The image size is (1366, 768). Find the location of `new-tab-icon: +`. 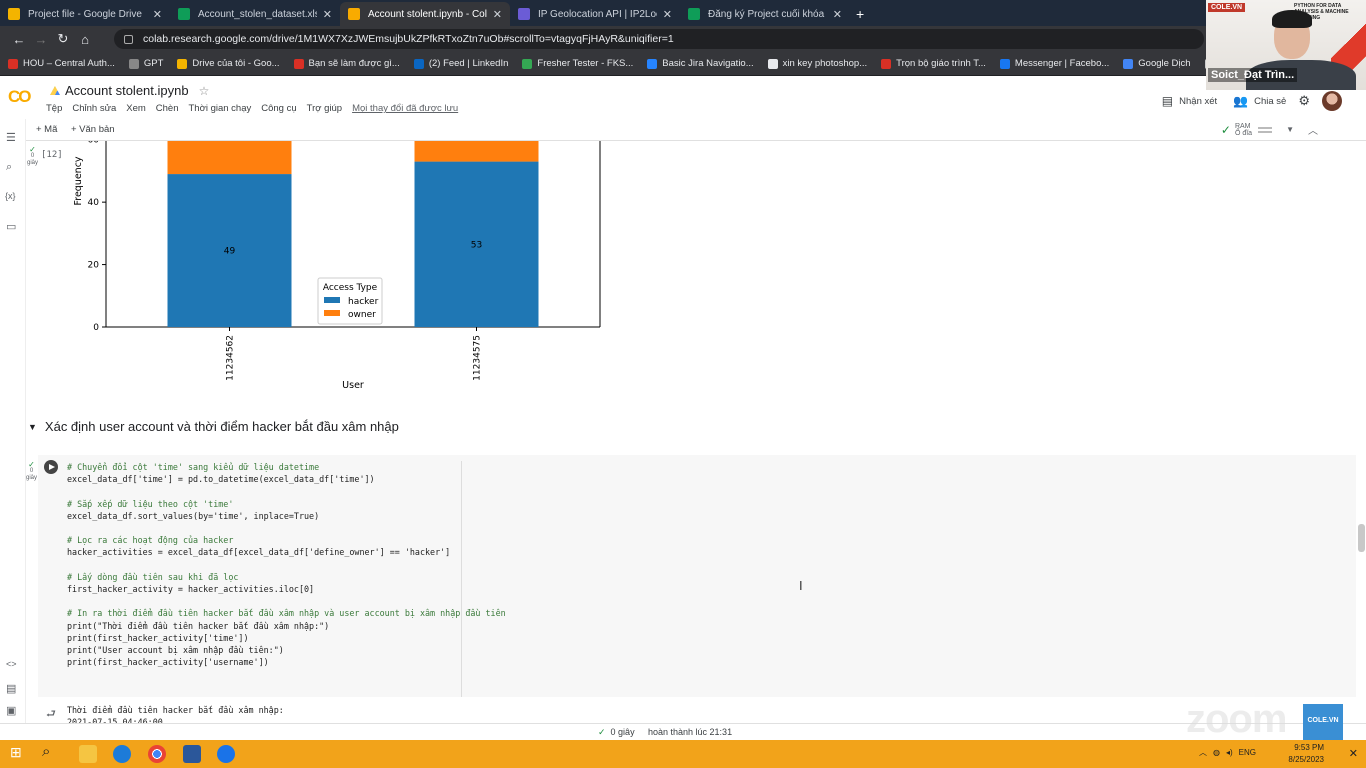

new-tab-icon: + is located at coordinates (860, 14).